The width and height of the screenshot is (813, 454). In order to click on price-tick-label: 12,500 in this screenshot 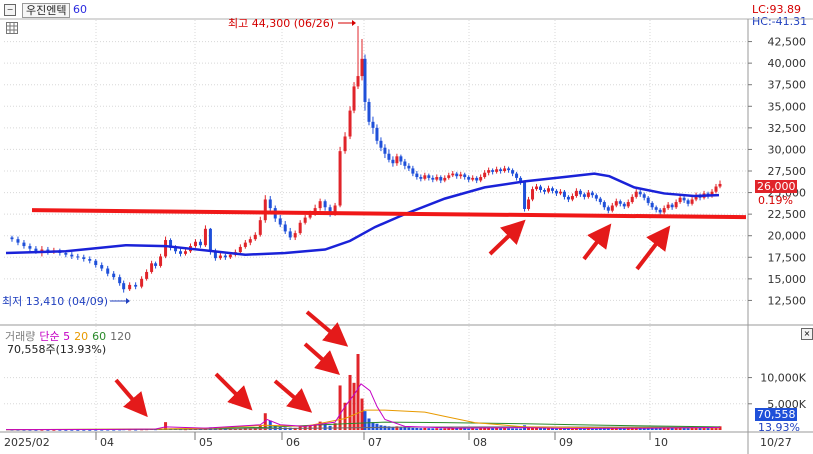, I will do `click(787, 300)`.